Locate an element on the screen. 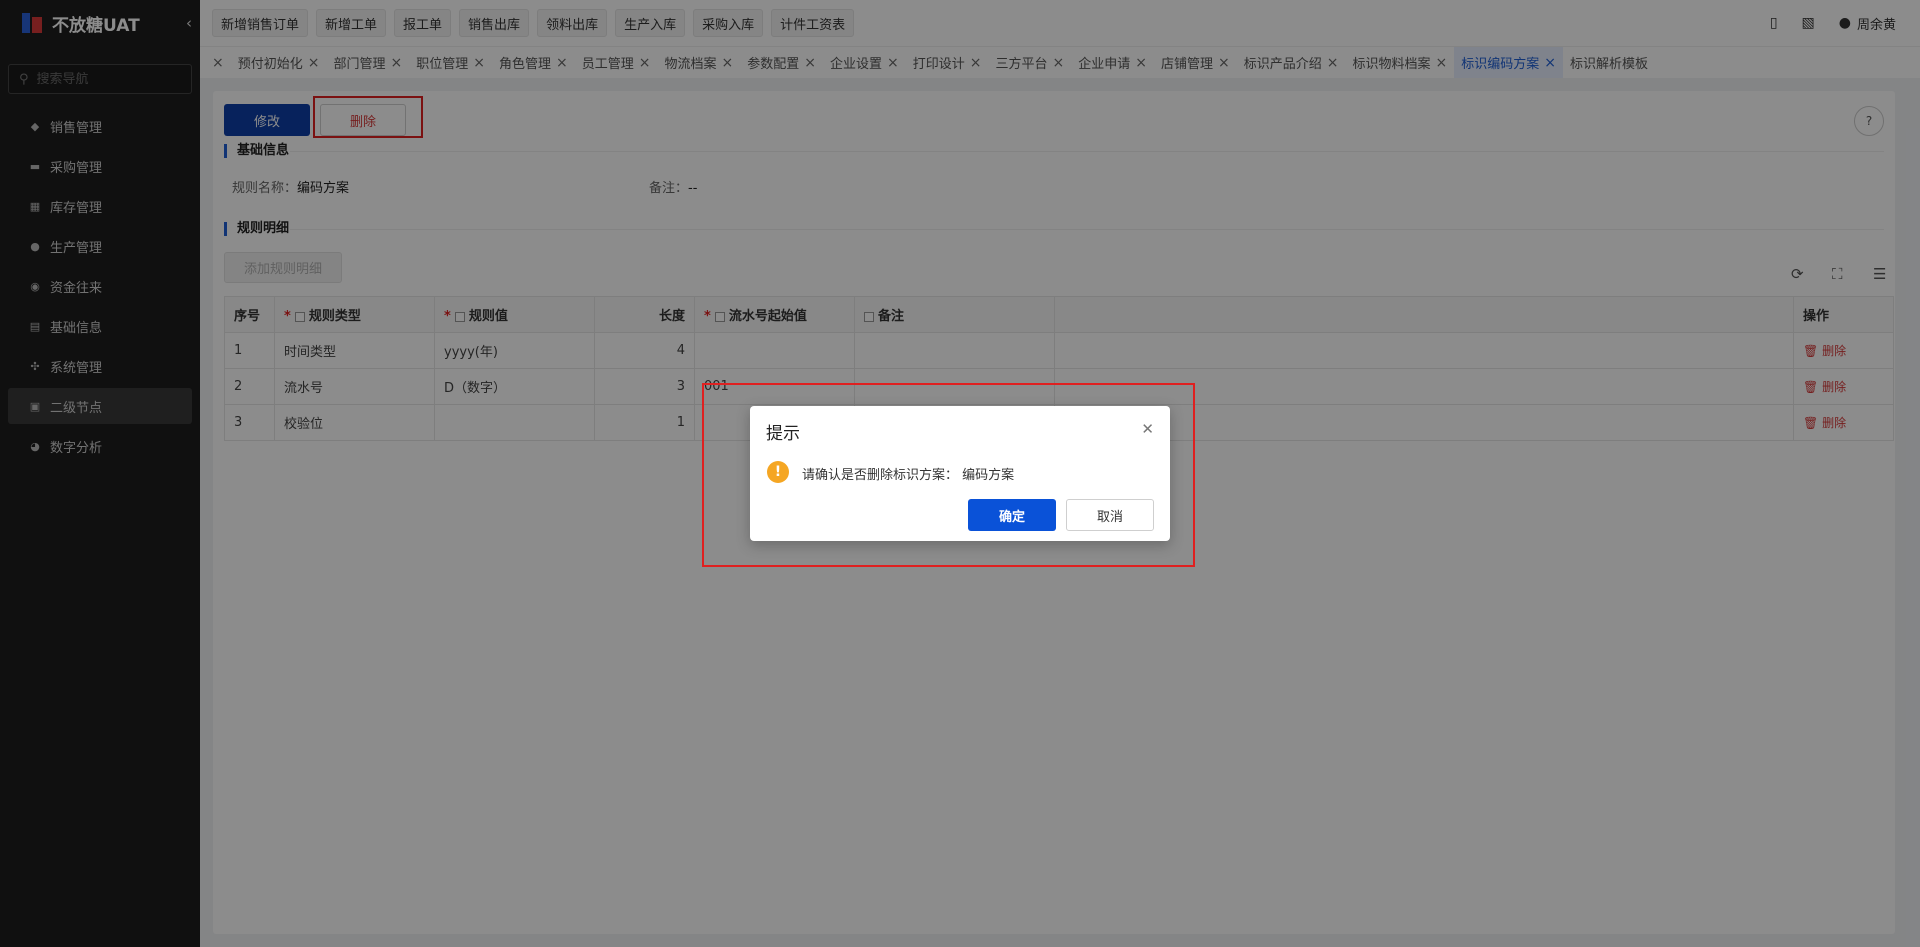 The image size is (1920, 947). confirm-button: 确定 is located at coordinates (1012, 515).